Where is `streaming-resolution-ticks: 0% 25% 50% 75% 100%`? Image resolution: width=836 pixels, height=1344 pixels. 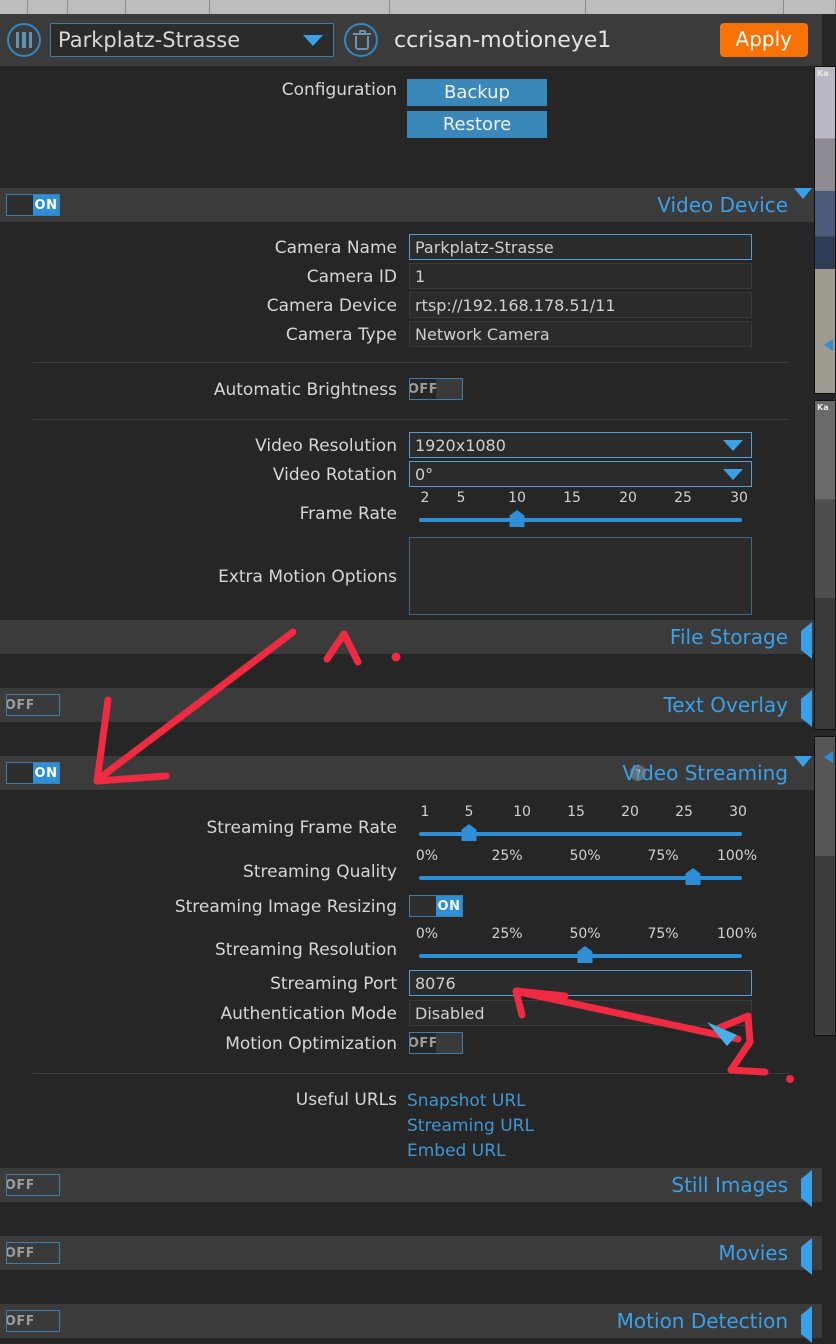 streaming-resolution-ticks: 0% 25% 50% 75% 100% is located at coordinates (583, 936).